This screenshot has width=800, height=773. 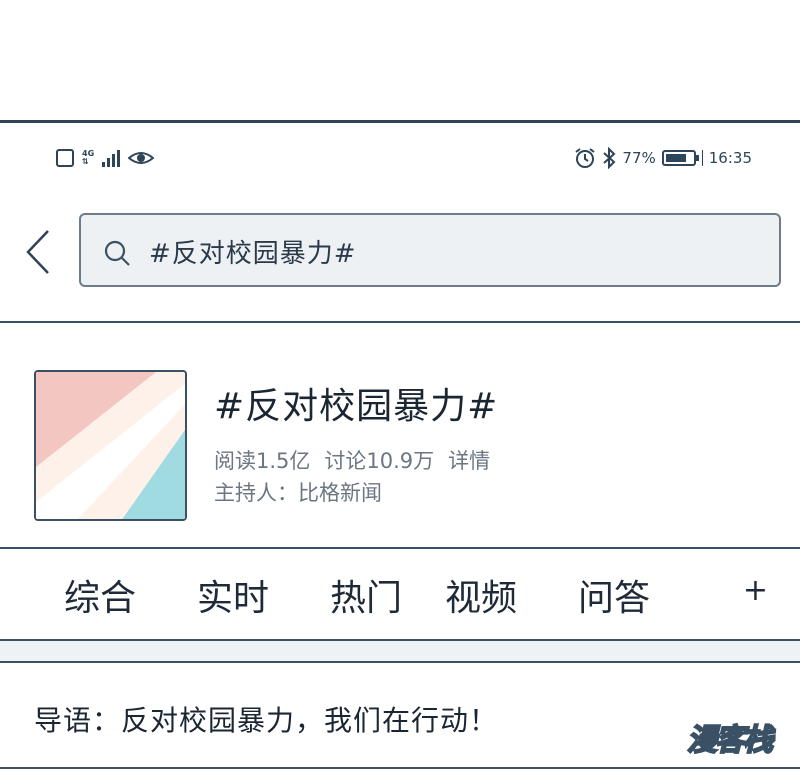 What do you see at coordinates (400, 158) in the screenshot?
I see `status-bar: 4G ⇅ 77% 16:35` at bounding box center [400, 158].